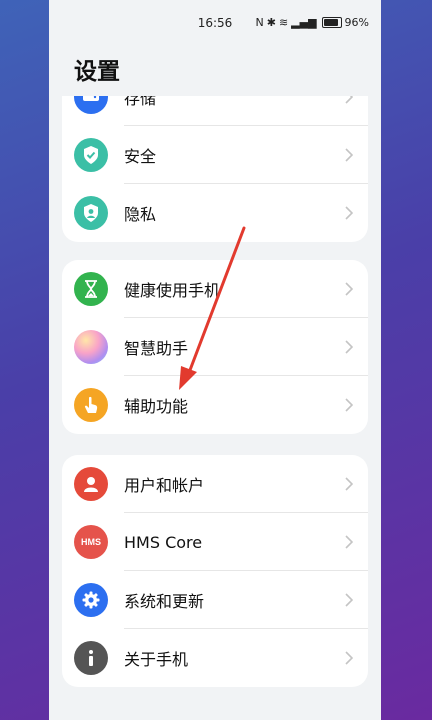 The width and height of the screenshot is (432, 720). What do you see at coordinates (140, 156) in the screenshot?
I see `settings-item-label: 安全` at bounding box center [140, 156].